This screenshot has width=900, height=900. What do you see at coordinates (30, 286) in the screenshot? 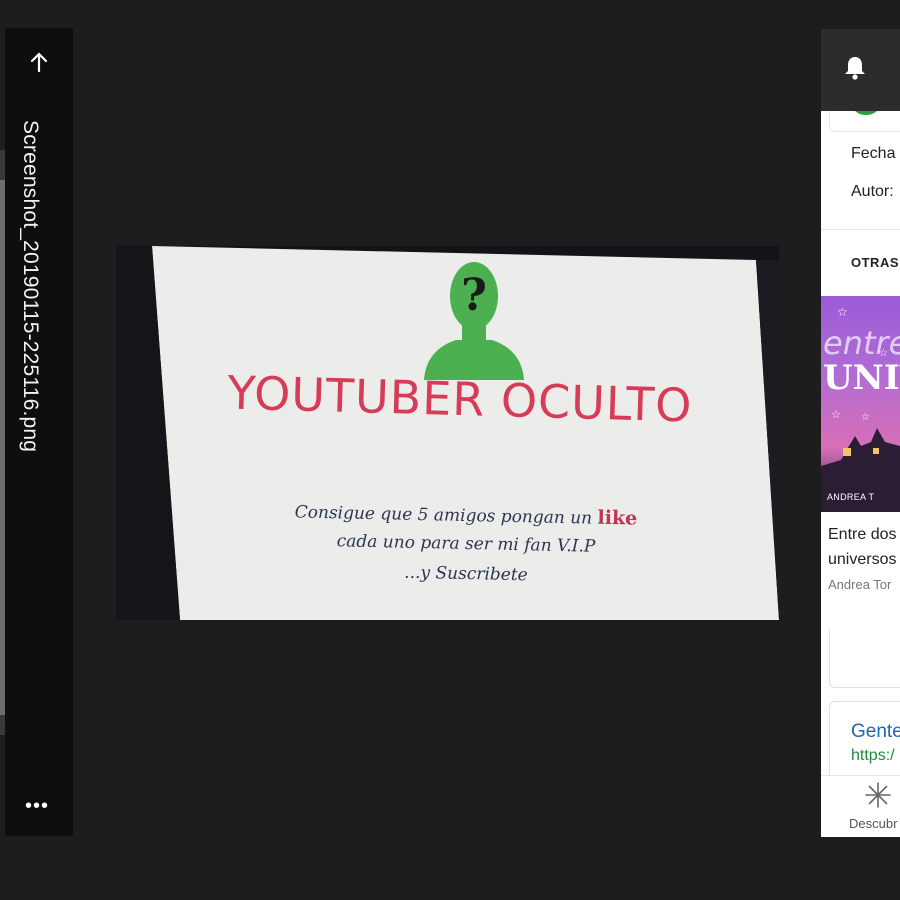
I see `file-name-label: Screenshot_20190115-225116.png` at bounding box center [30, 286].